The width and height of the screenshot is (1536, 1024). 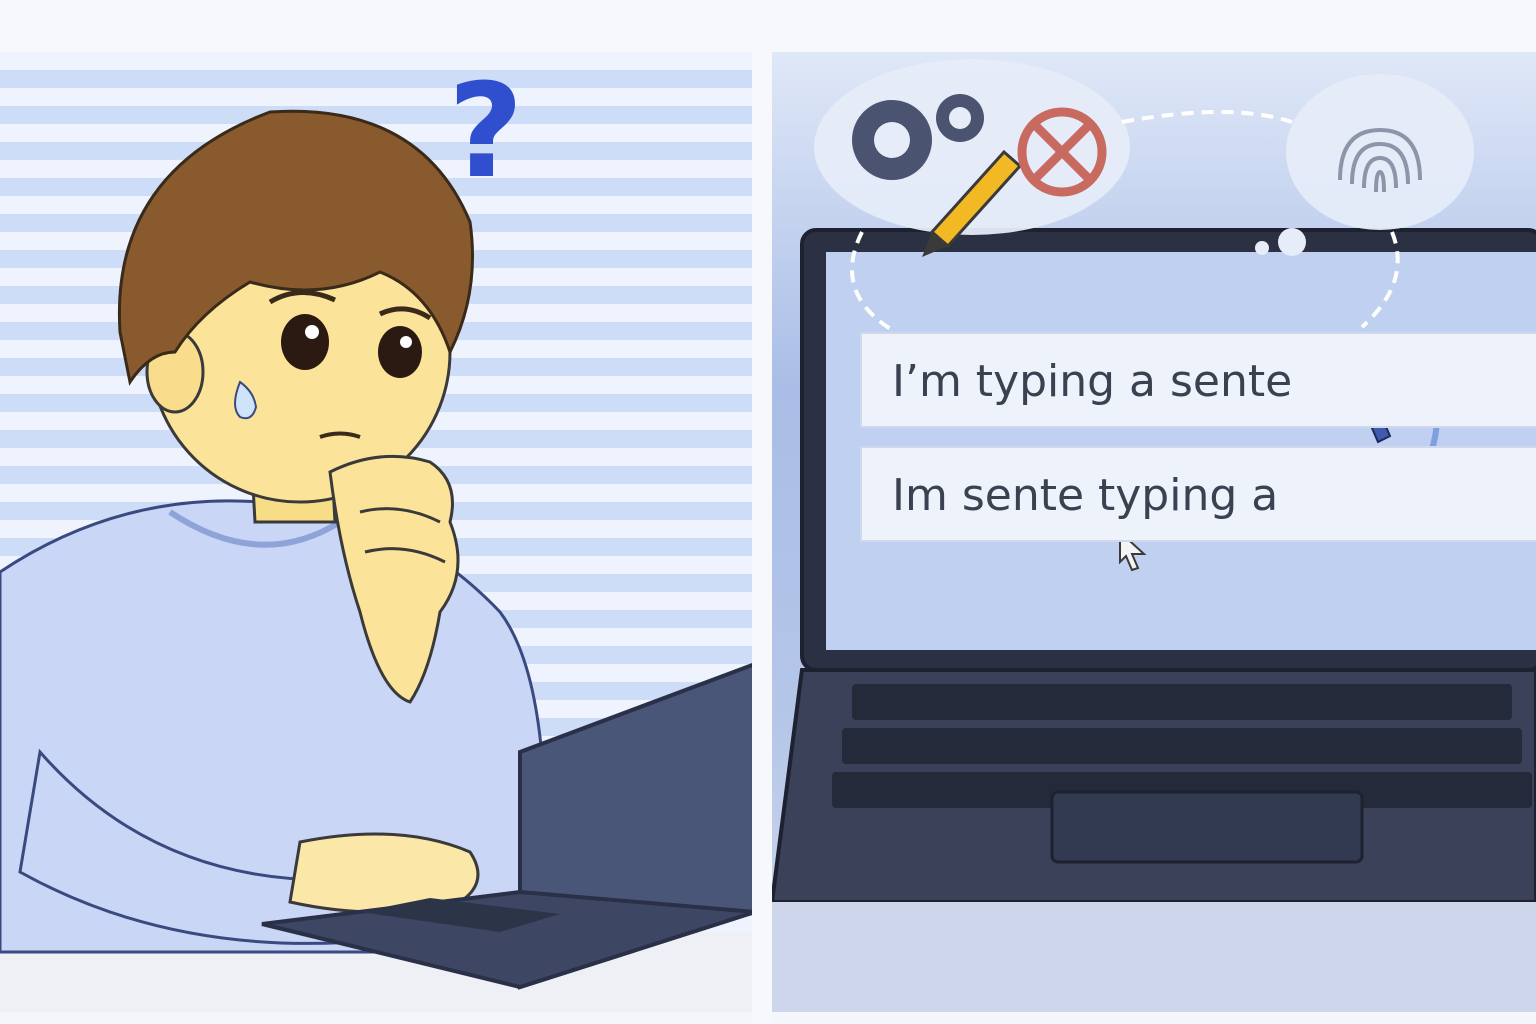 I want to click on right-eye, so click(x=400, y=352).